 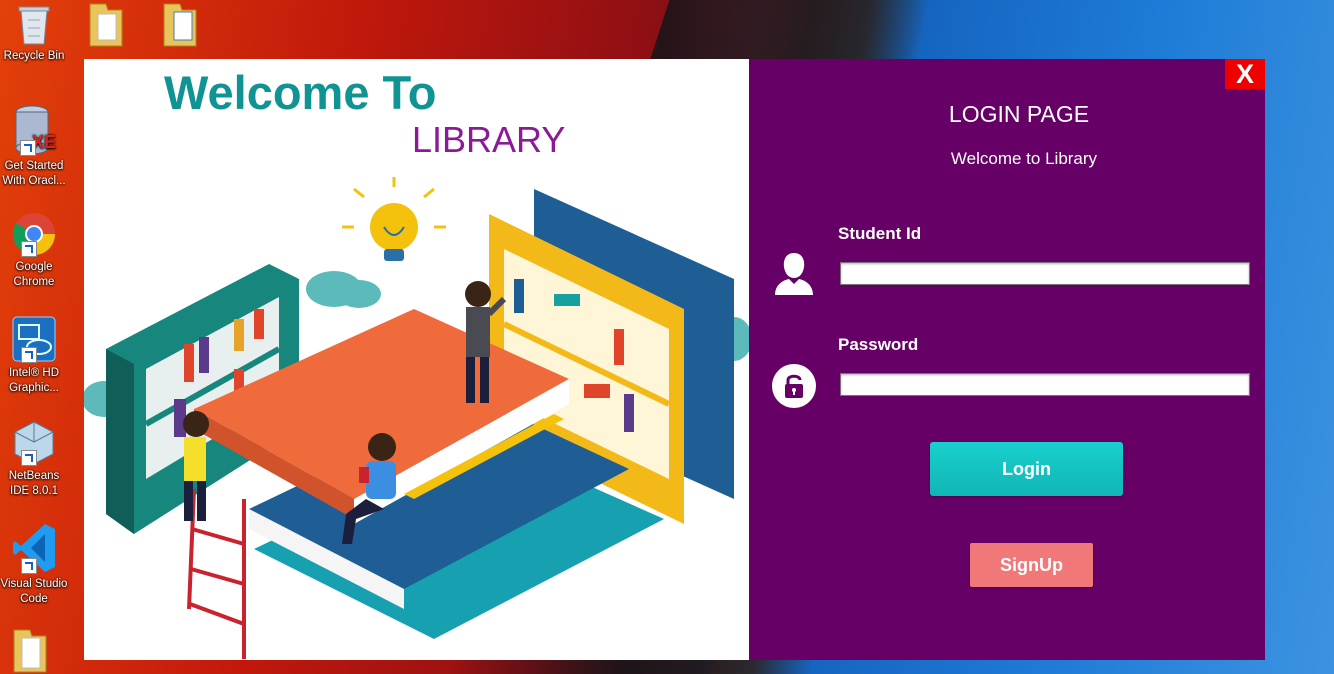 What do you see at coordinates (1024, 158) in the screenshot?
I see `login-welcome-text: Welcome to Library` at bounding box center [1024, 158].